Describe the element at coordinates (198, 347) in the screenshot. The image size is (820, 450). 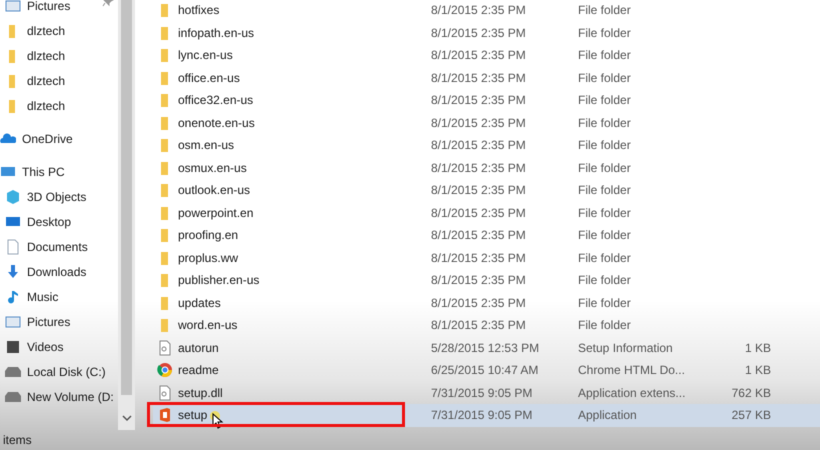
I see `file-name: autorun` at that location.